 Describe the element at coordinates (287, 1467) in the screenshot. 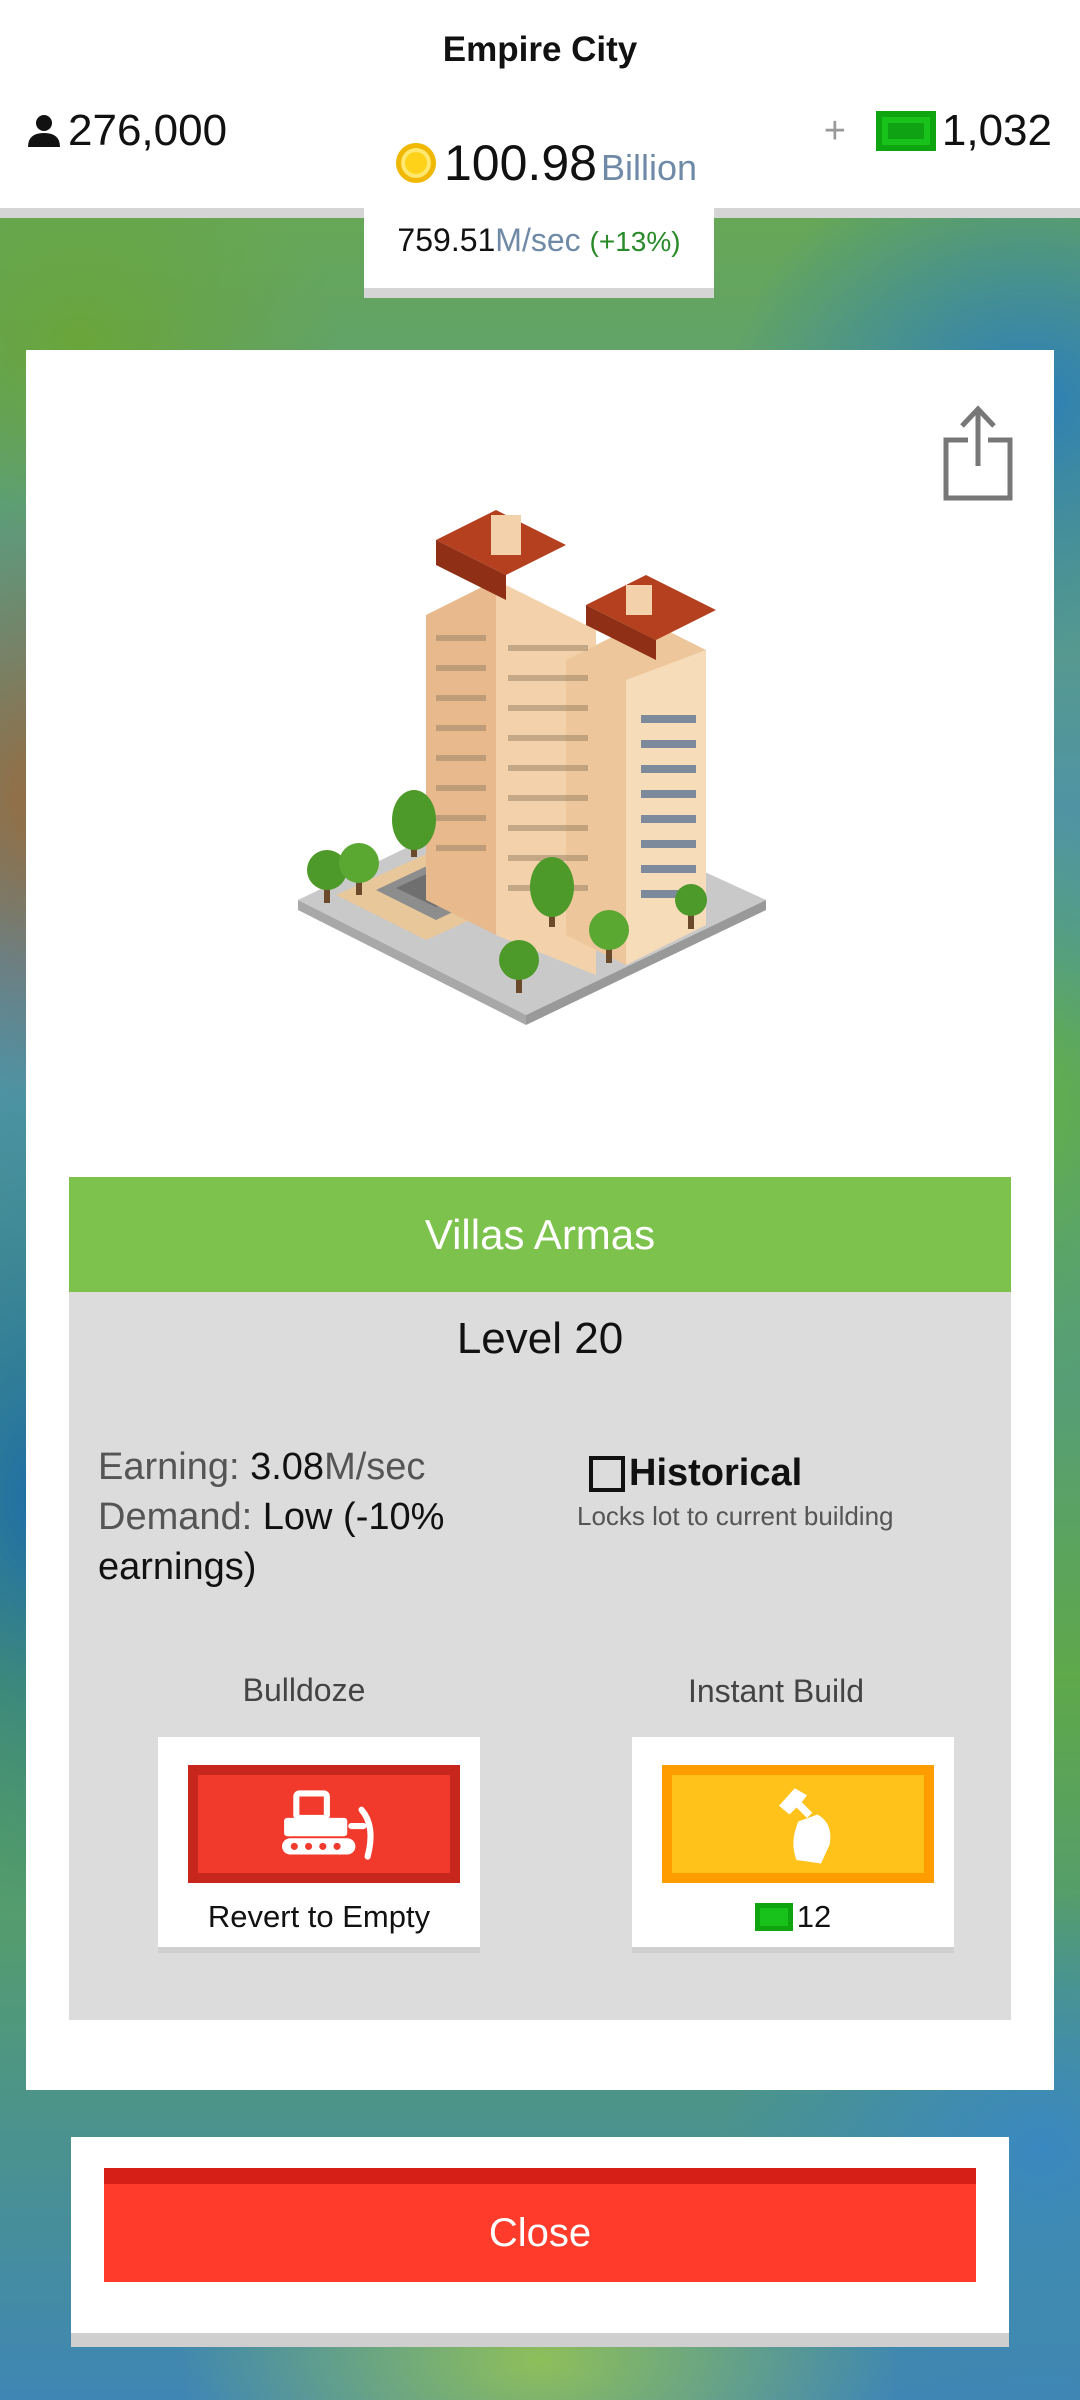

I see `earning-value: 3.08` at that location.